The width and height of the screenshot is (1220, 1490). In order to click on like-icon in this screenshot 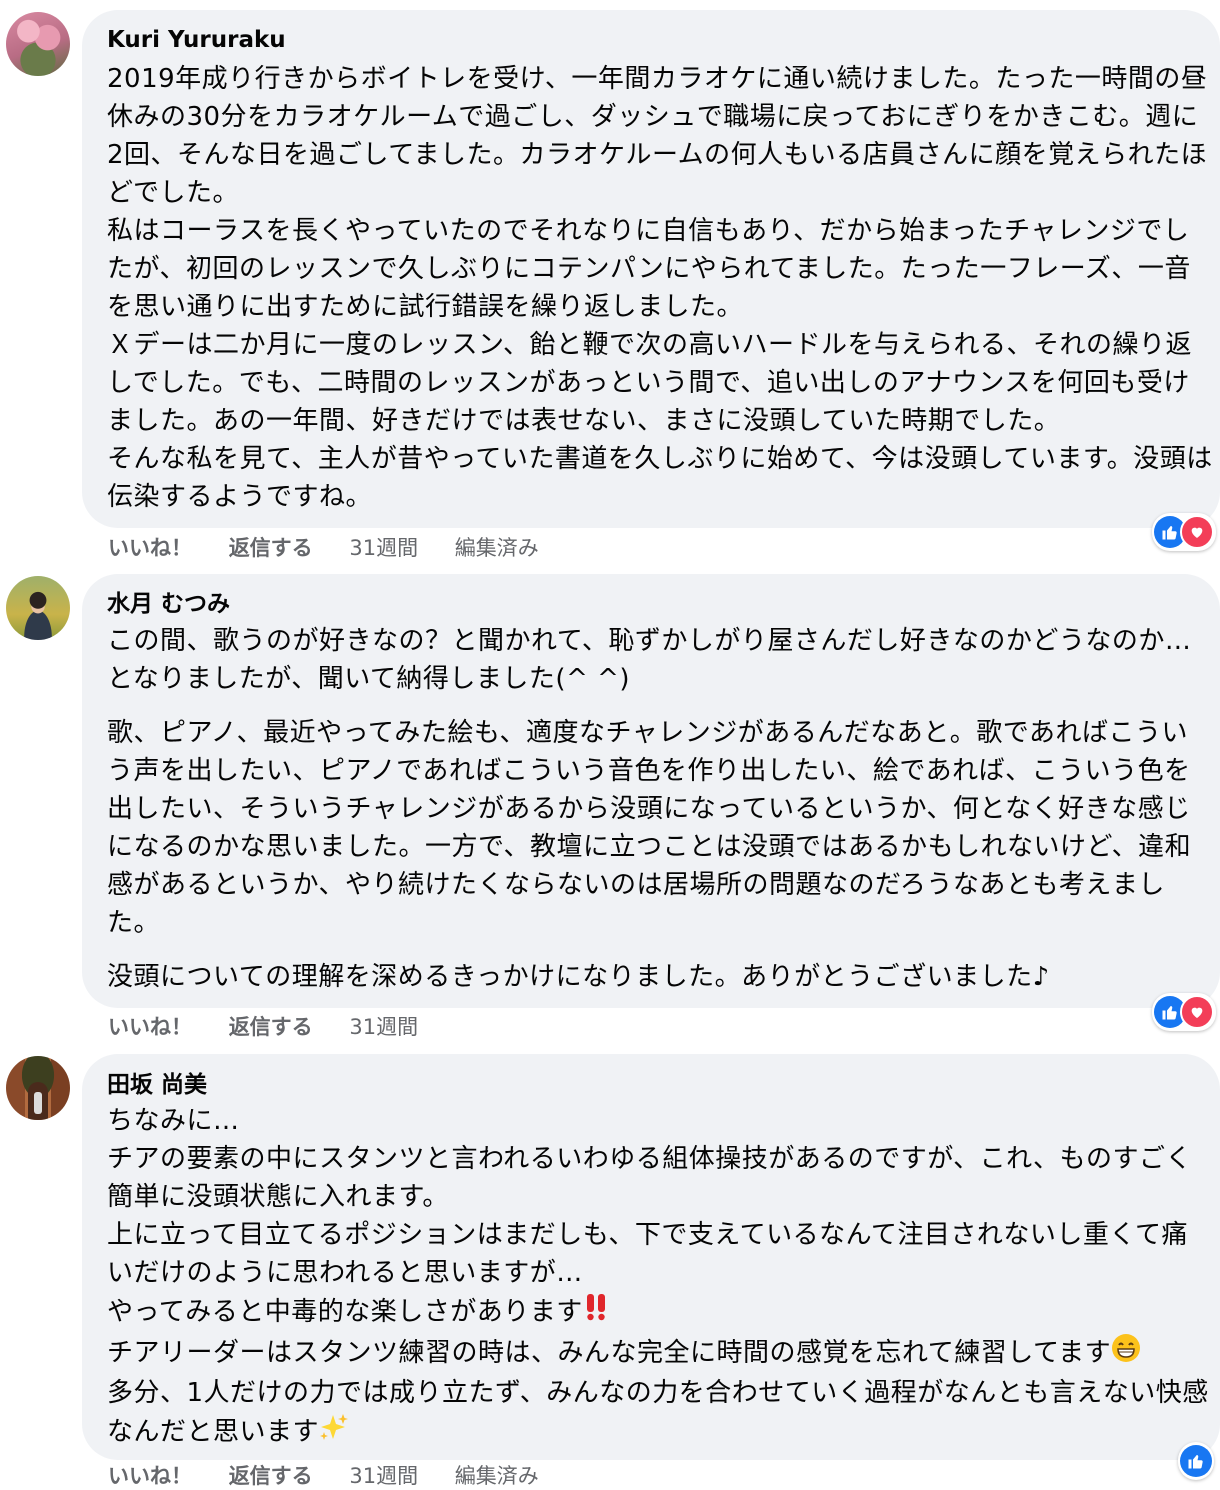, I will do `click(1196, 1461)`.